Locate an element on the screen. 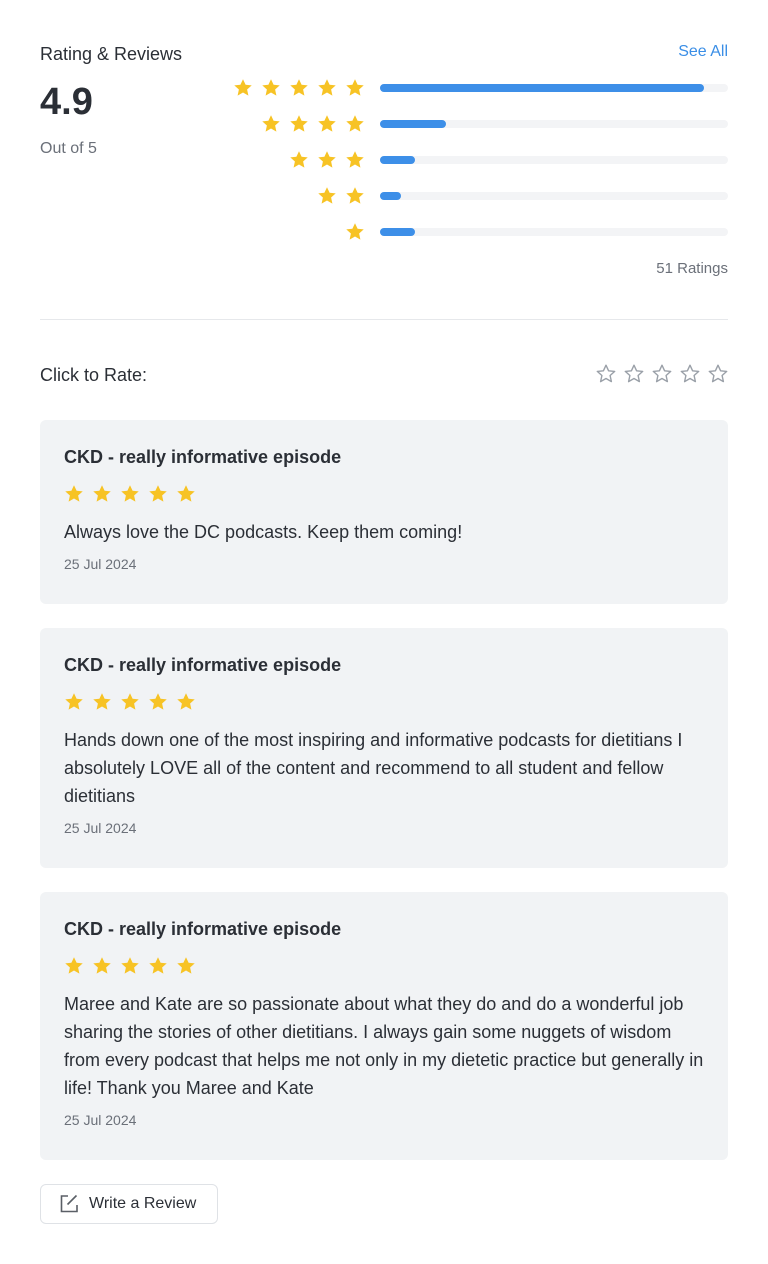 The image size is (768, 1264). average-rating: 4.9 is located at coordinates (66, 102).